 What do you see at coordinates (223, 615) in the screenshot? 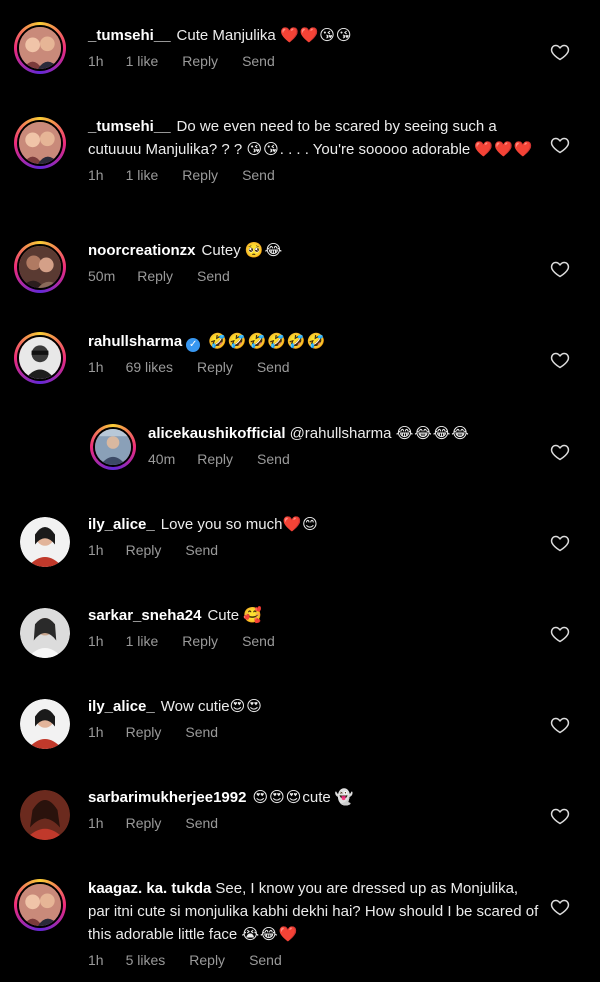
I see `comment-body: Cute` at bounding box center [223, 615].